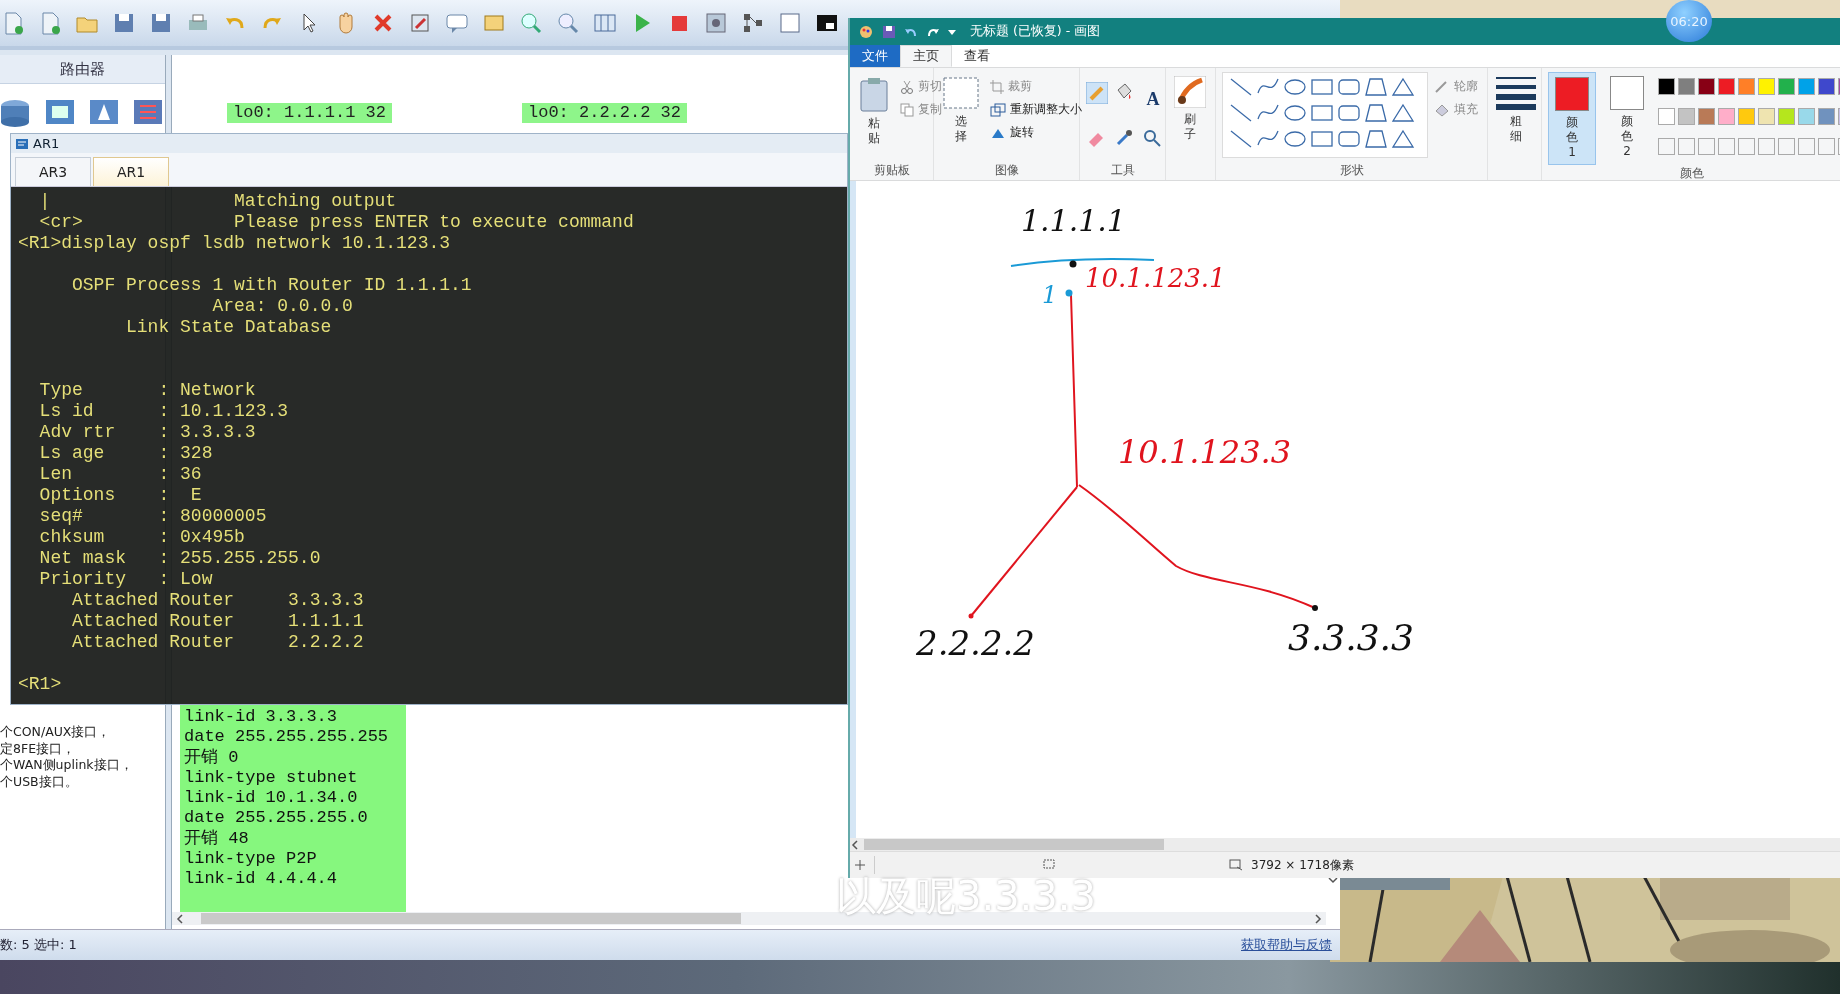 The height and width of the screenshot is (994, 1840). I want to click on scroll-down-icon, so click(1333, 880).